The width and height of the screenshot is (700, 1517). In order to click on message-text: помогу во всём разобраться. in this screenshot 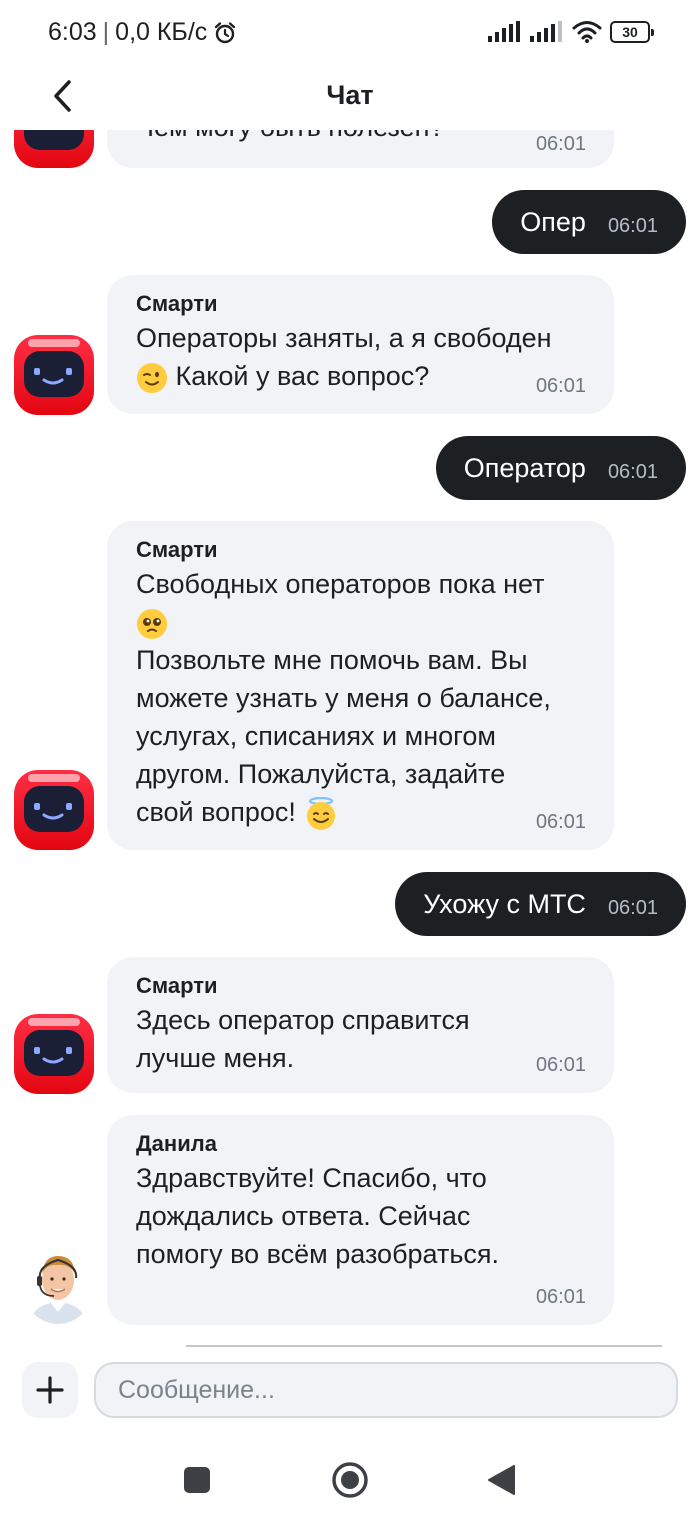, I will do `click(318, 1254)`.